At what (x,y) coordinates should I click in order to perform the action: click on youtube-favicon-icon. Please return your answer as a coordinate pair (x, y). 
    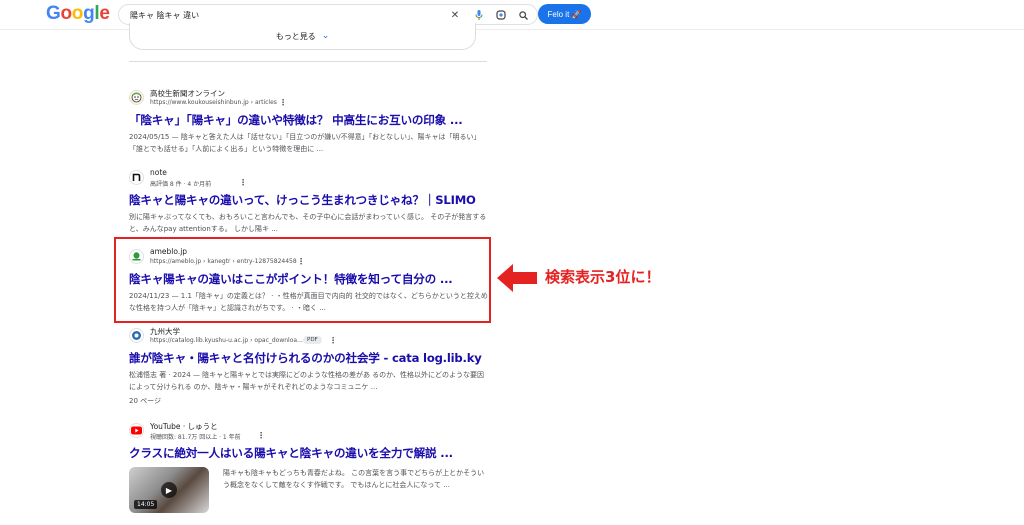
    Looking at the image, I should click on (136, 430).